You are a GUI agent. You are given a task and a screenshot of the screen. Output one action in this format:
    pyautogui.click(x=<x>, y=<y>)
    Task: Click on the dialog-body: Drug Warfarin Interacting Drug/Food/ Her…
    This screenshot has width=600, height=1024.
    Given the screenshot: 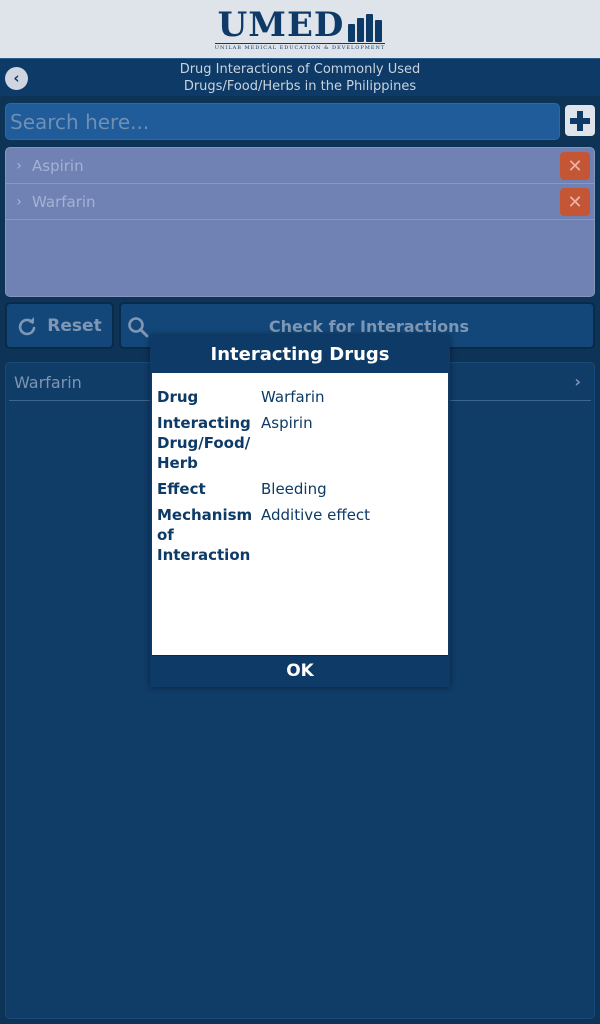 What is the action you would take?
    pyautogui.click(x=300, y=514)
    